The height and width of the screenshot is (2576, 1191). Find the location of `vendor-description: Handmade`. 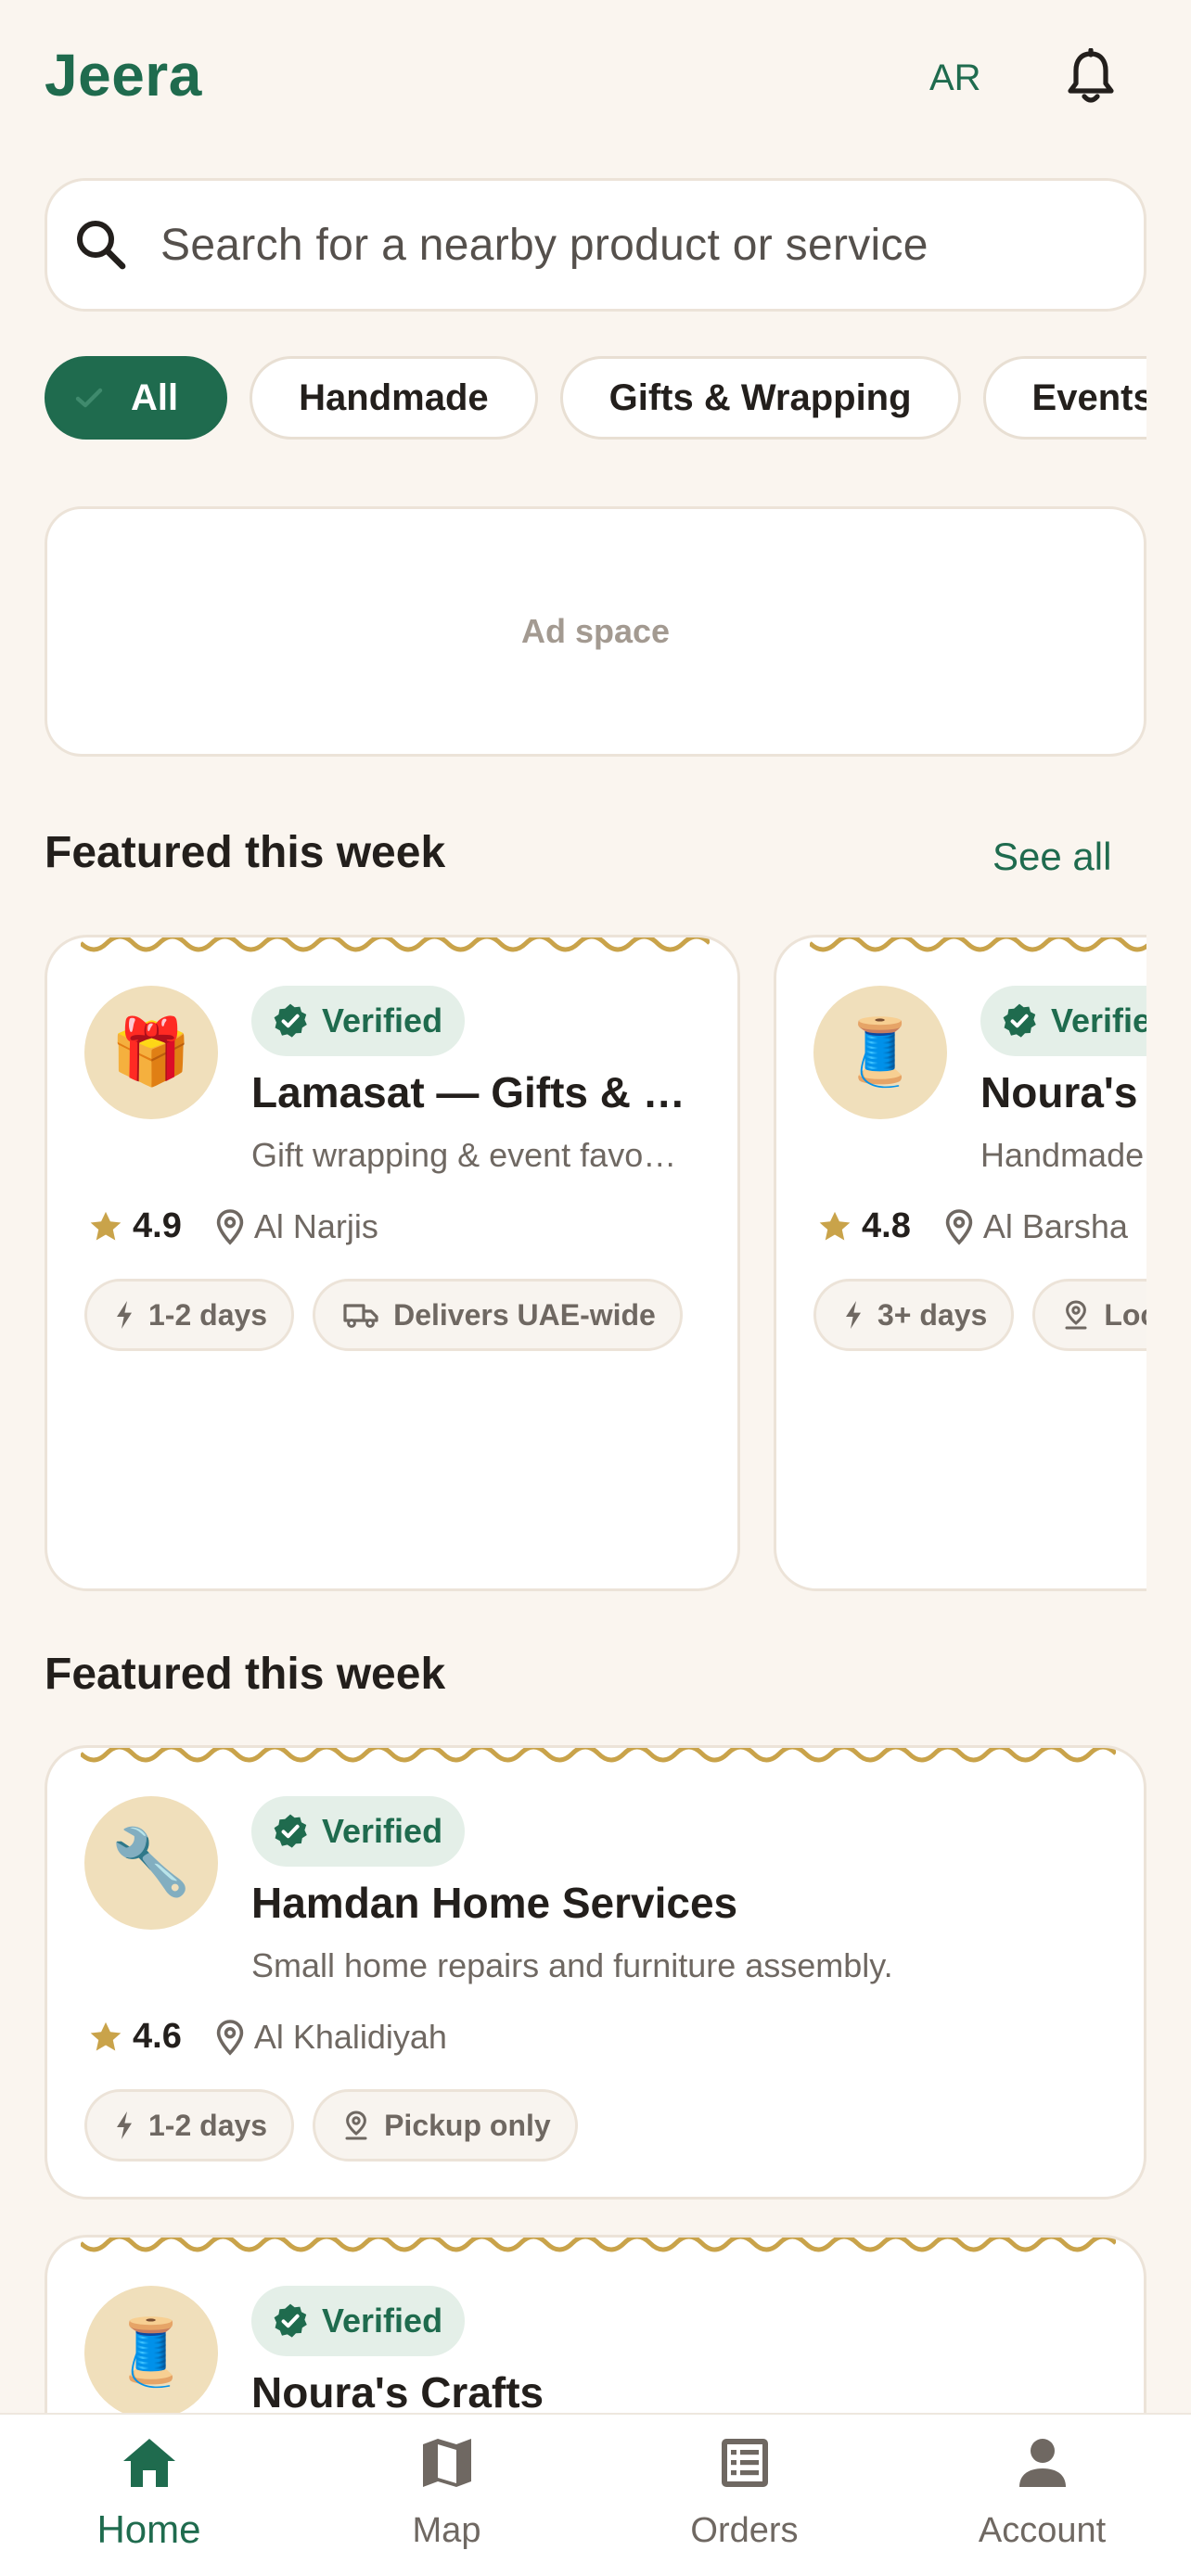

vendor-description: Handmade is located at coordinates (1062, 1155).